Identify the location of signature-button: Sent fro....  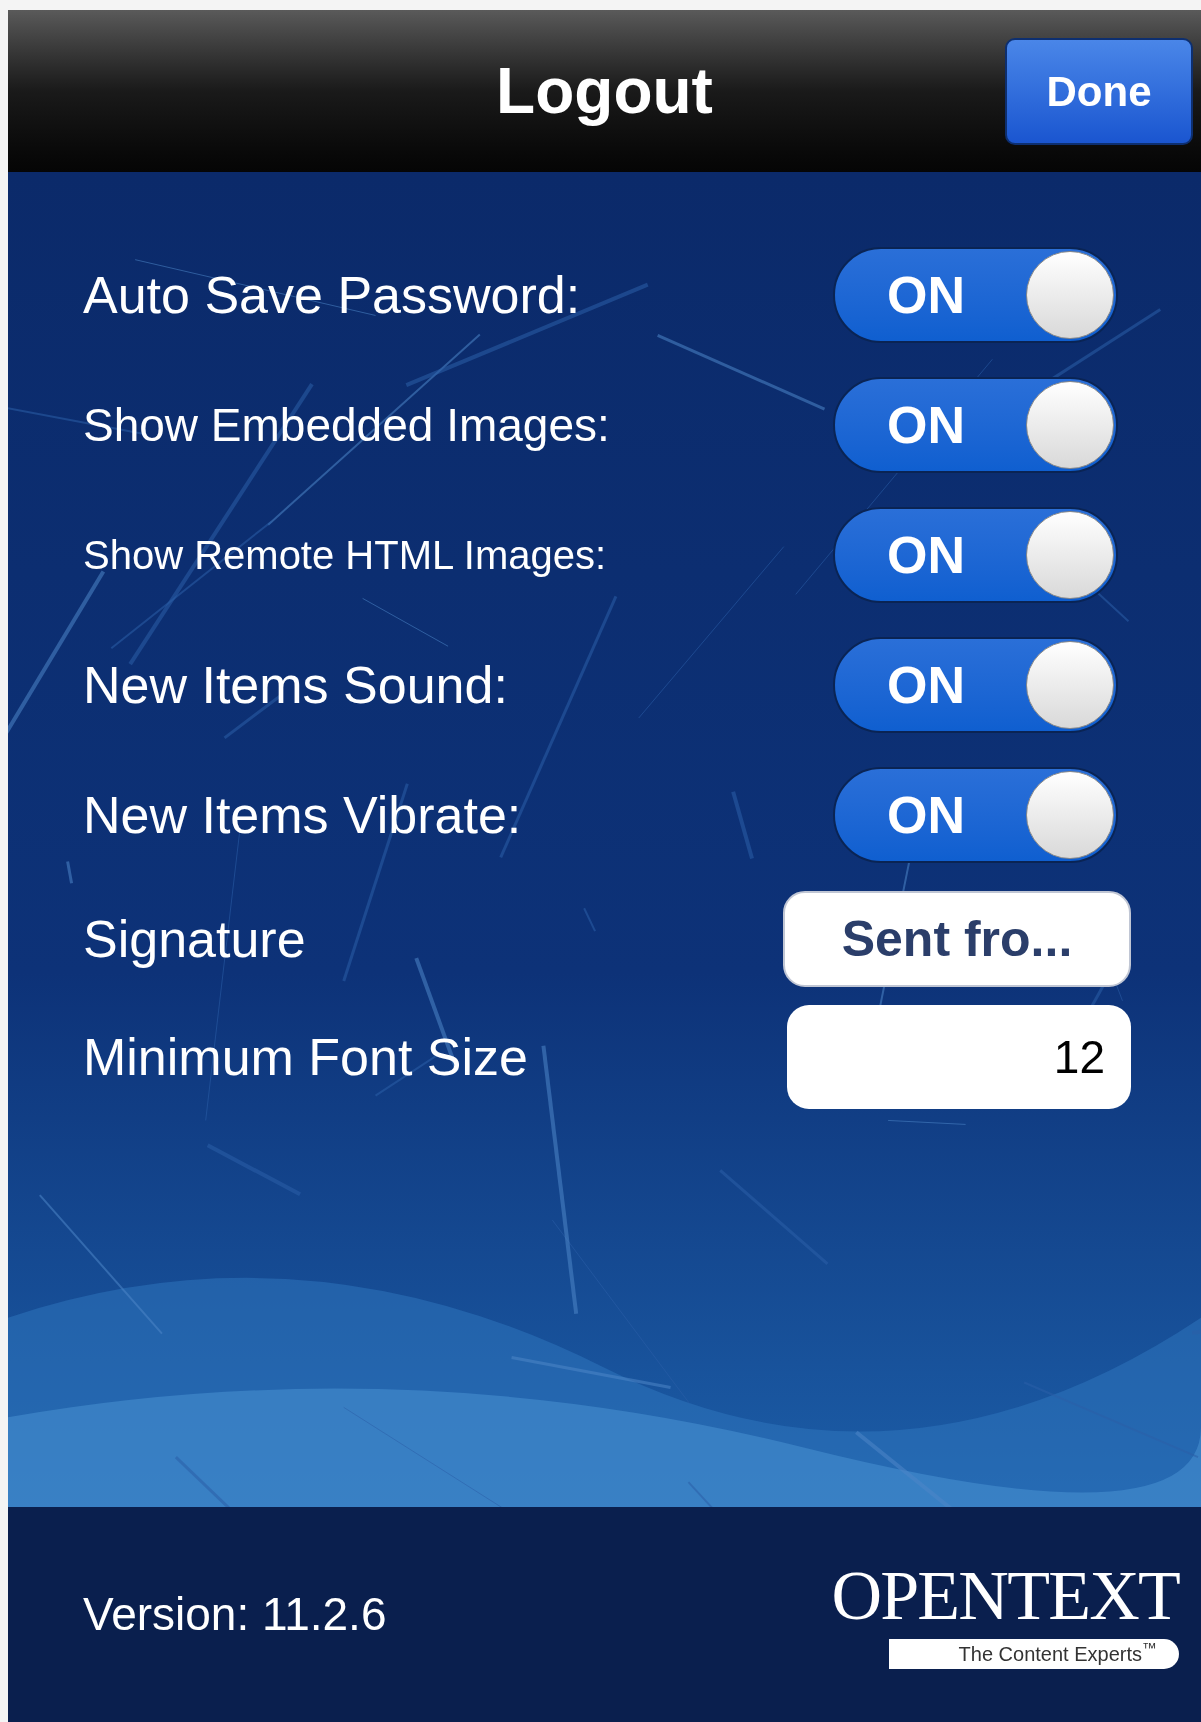
(957, 939).